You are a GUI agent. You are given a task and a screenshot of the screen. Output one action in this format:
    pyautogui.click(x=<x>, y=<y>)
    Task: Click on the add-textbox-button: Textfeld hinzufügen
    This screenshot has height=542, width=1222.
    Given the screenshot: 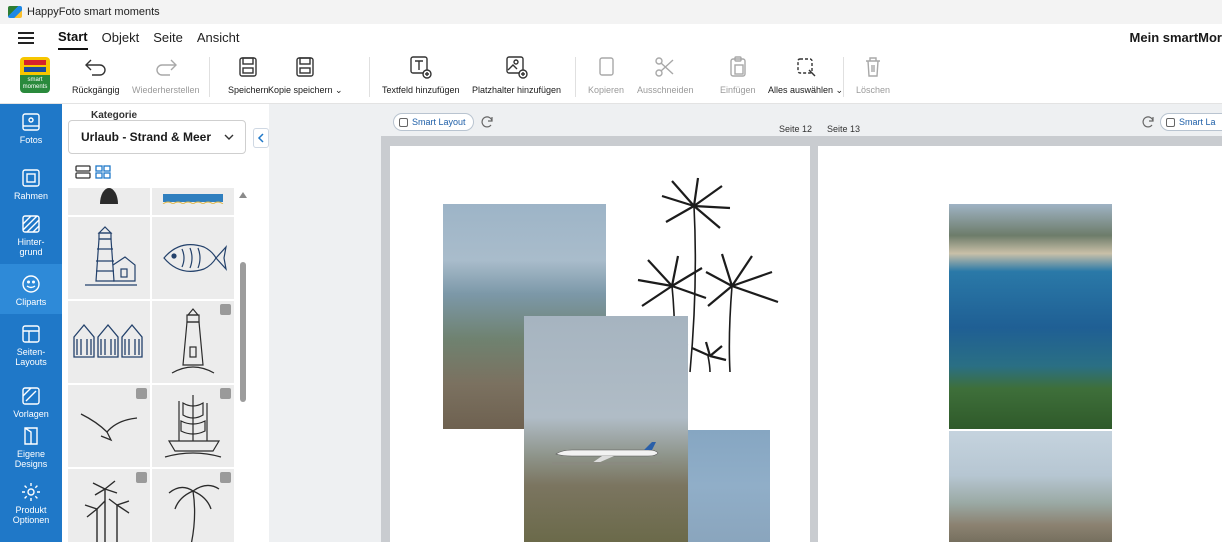 What is the action you would take?
    pyautogui.click(x=421, y=75)
    